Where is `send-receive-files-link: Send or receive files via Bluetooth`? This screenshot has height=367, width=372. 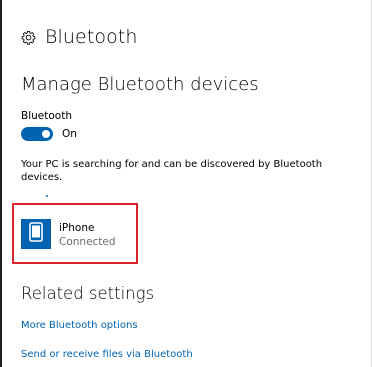
send-receive-files-link: Send or receive files via Bluetooth is located at coordinates (107, 354).